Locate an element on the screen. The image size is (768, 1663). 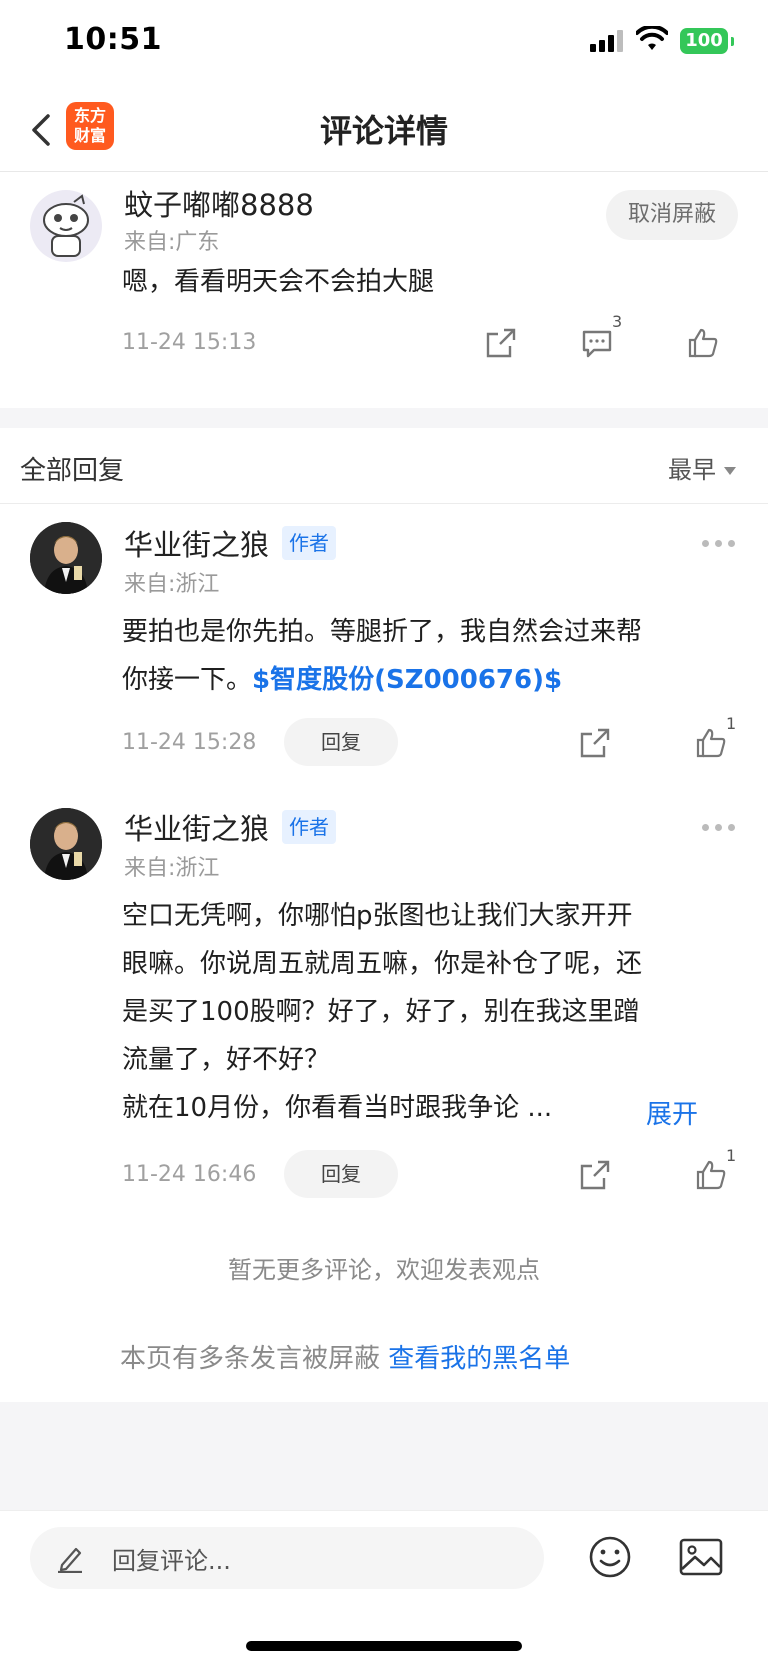
timestamp: 11-24 16:46 is located at coordinates (189, 1174).